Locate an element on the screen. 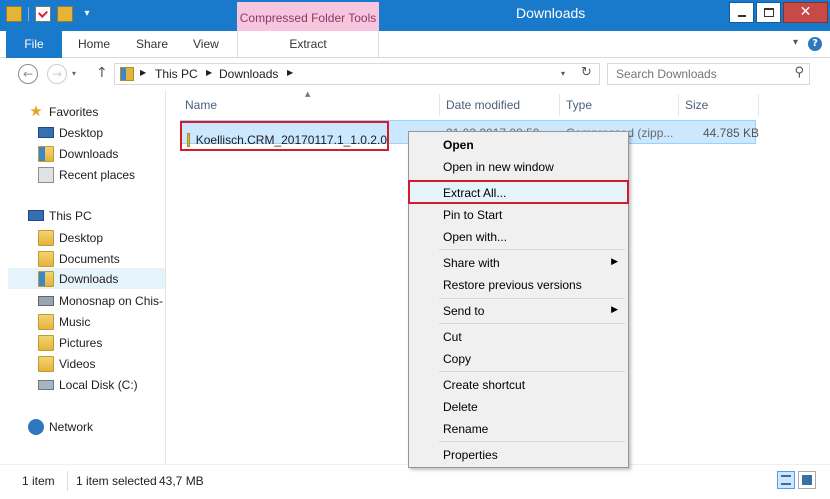  nav-videos-label: Videos is located at coordinates (77, 363).